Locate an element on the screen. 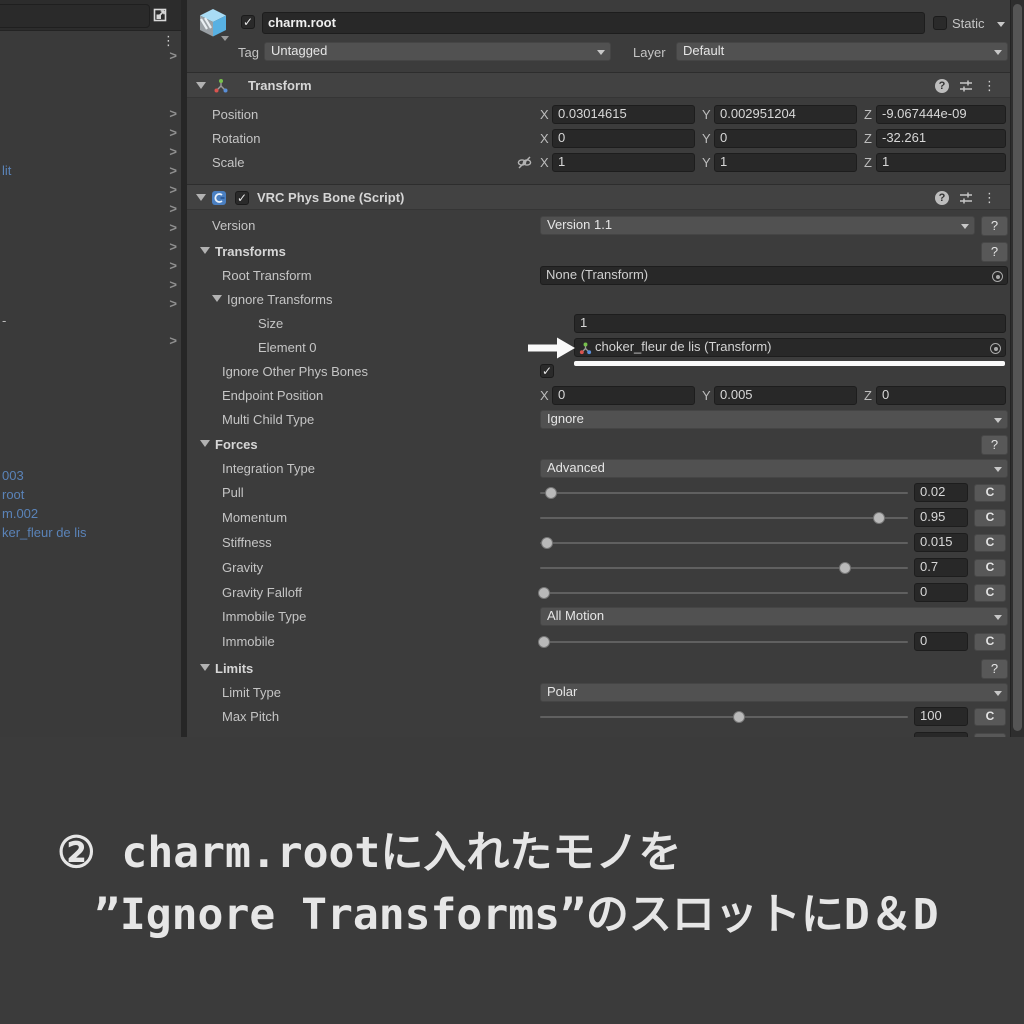  limit-type-dropdown: Polar is located at coordinates (774, 692).